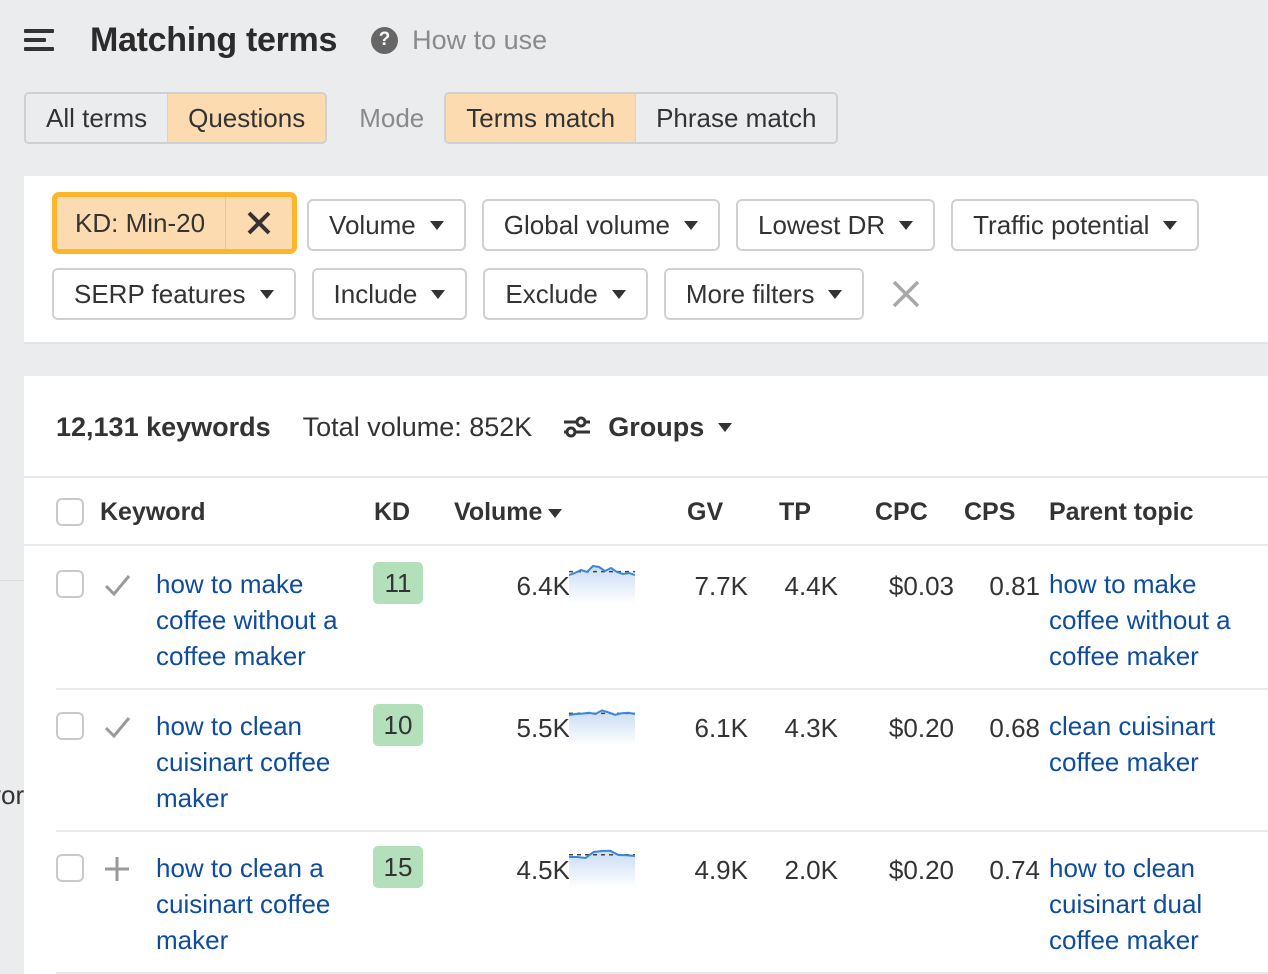 The width and height of the screenshot is (1268, 974). What do you see at coordinates (705, 512) in the screenshot?
I see `column-gv: GV` at bounding box center [705, 512].